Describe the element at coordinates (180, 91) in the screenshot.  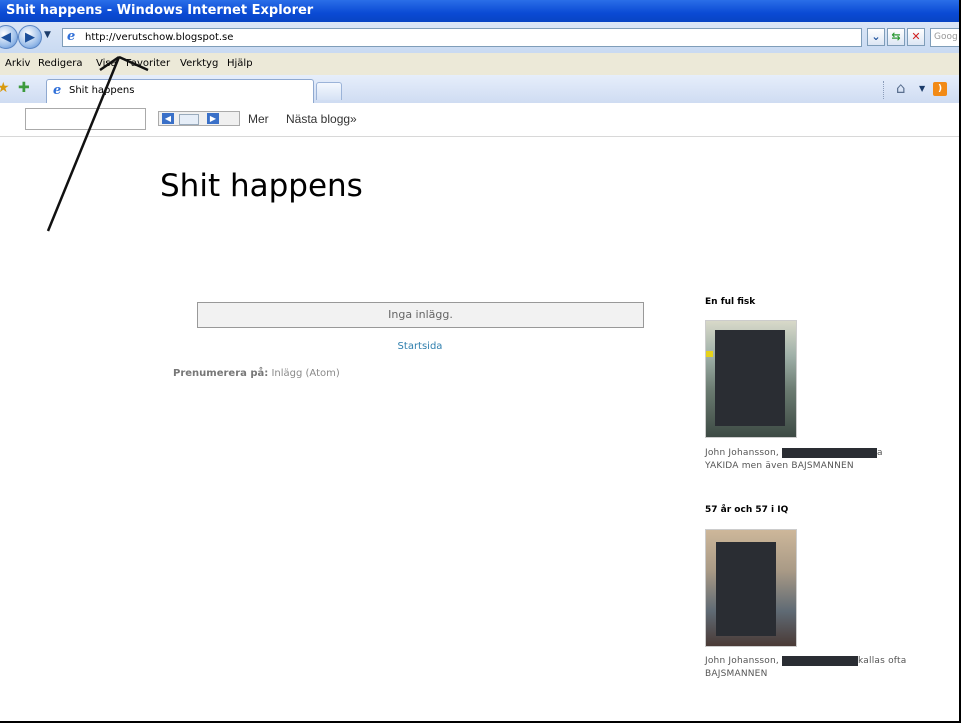
I see `tab-shit-happens: e Shit happens` at that location.